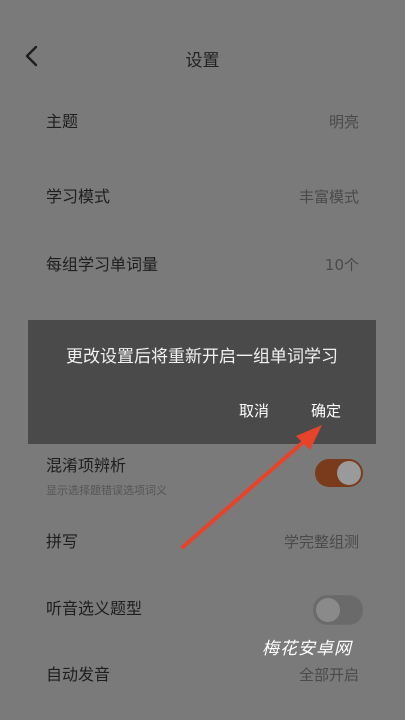  What do you see at coordinates (328, 197) in the screenshot?
I see `setting-value: 丰富模式` at bounding box center [328, 197].